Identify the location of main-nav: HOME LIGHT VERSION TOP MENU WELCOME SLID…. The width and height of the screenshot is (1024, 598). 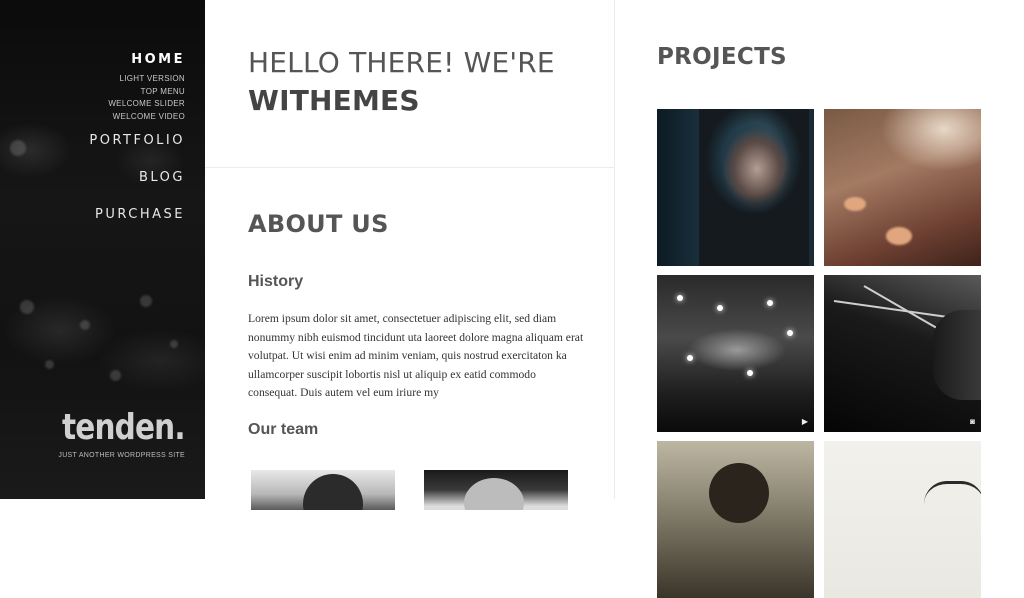
(137, 137).